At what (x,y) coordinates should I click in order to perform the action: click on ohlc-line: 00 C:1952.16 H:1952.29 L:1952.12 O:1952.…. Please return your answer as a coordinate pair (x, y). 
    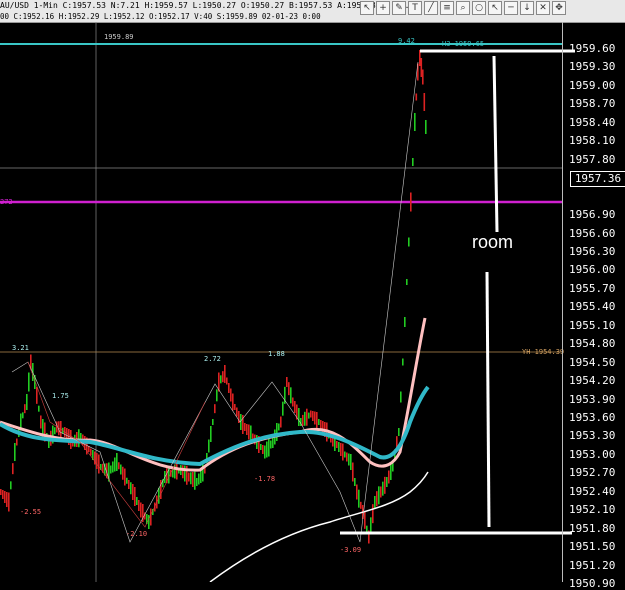
    Looking at the image, I should click on (160, 16).